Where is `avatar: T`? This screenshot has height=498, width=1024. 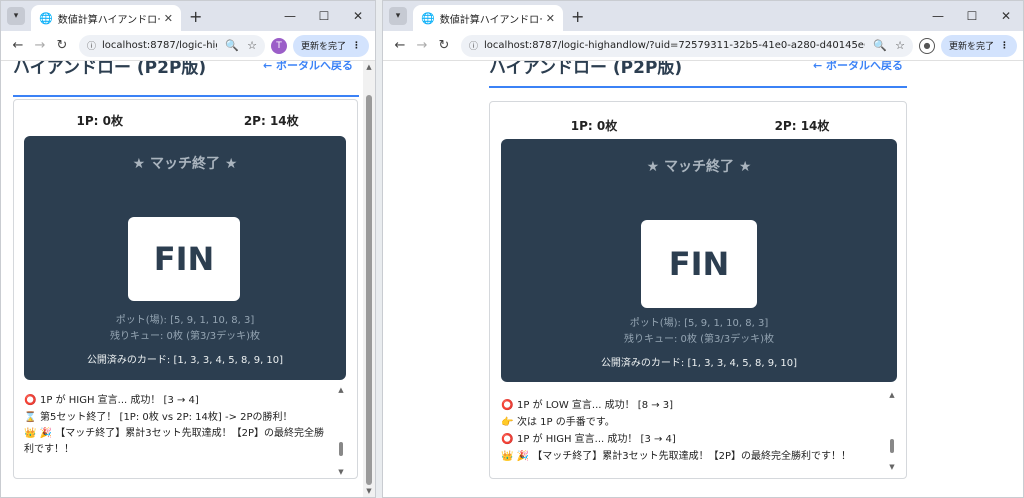 avatar: T is located at coordinates (278, 45).